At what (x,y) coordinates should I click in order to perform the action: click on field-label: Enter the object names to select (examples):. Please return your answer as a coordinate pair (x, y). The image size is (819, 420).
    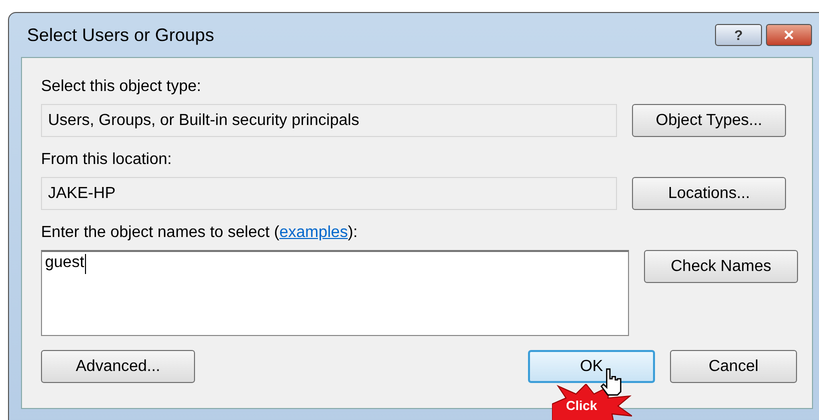
    Looking at the image, I should click on (200, 233).